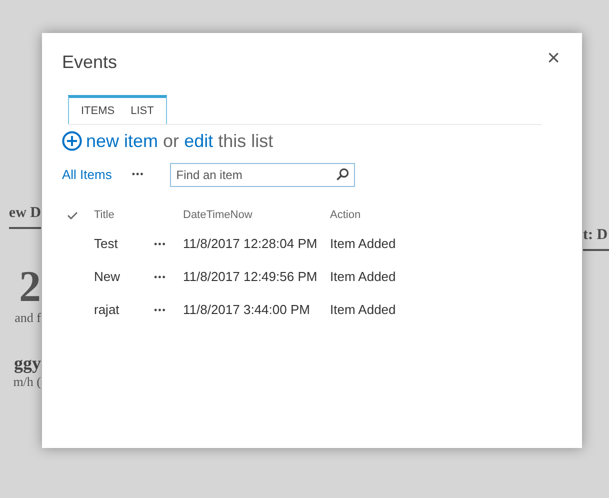 The width and height of the screenshot is (609, 498). What do you see at coordinates (124, 215) in the screenshot?
I see `column-header: Title` at bounding box center [124, 215].